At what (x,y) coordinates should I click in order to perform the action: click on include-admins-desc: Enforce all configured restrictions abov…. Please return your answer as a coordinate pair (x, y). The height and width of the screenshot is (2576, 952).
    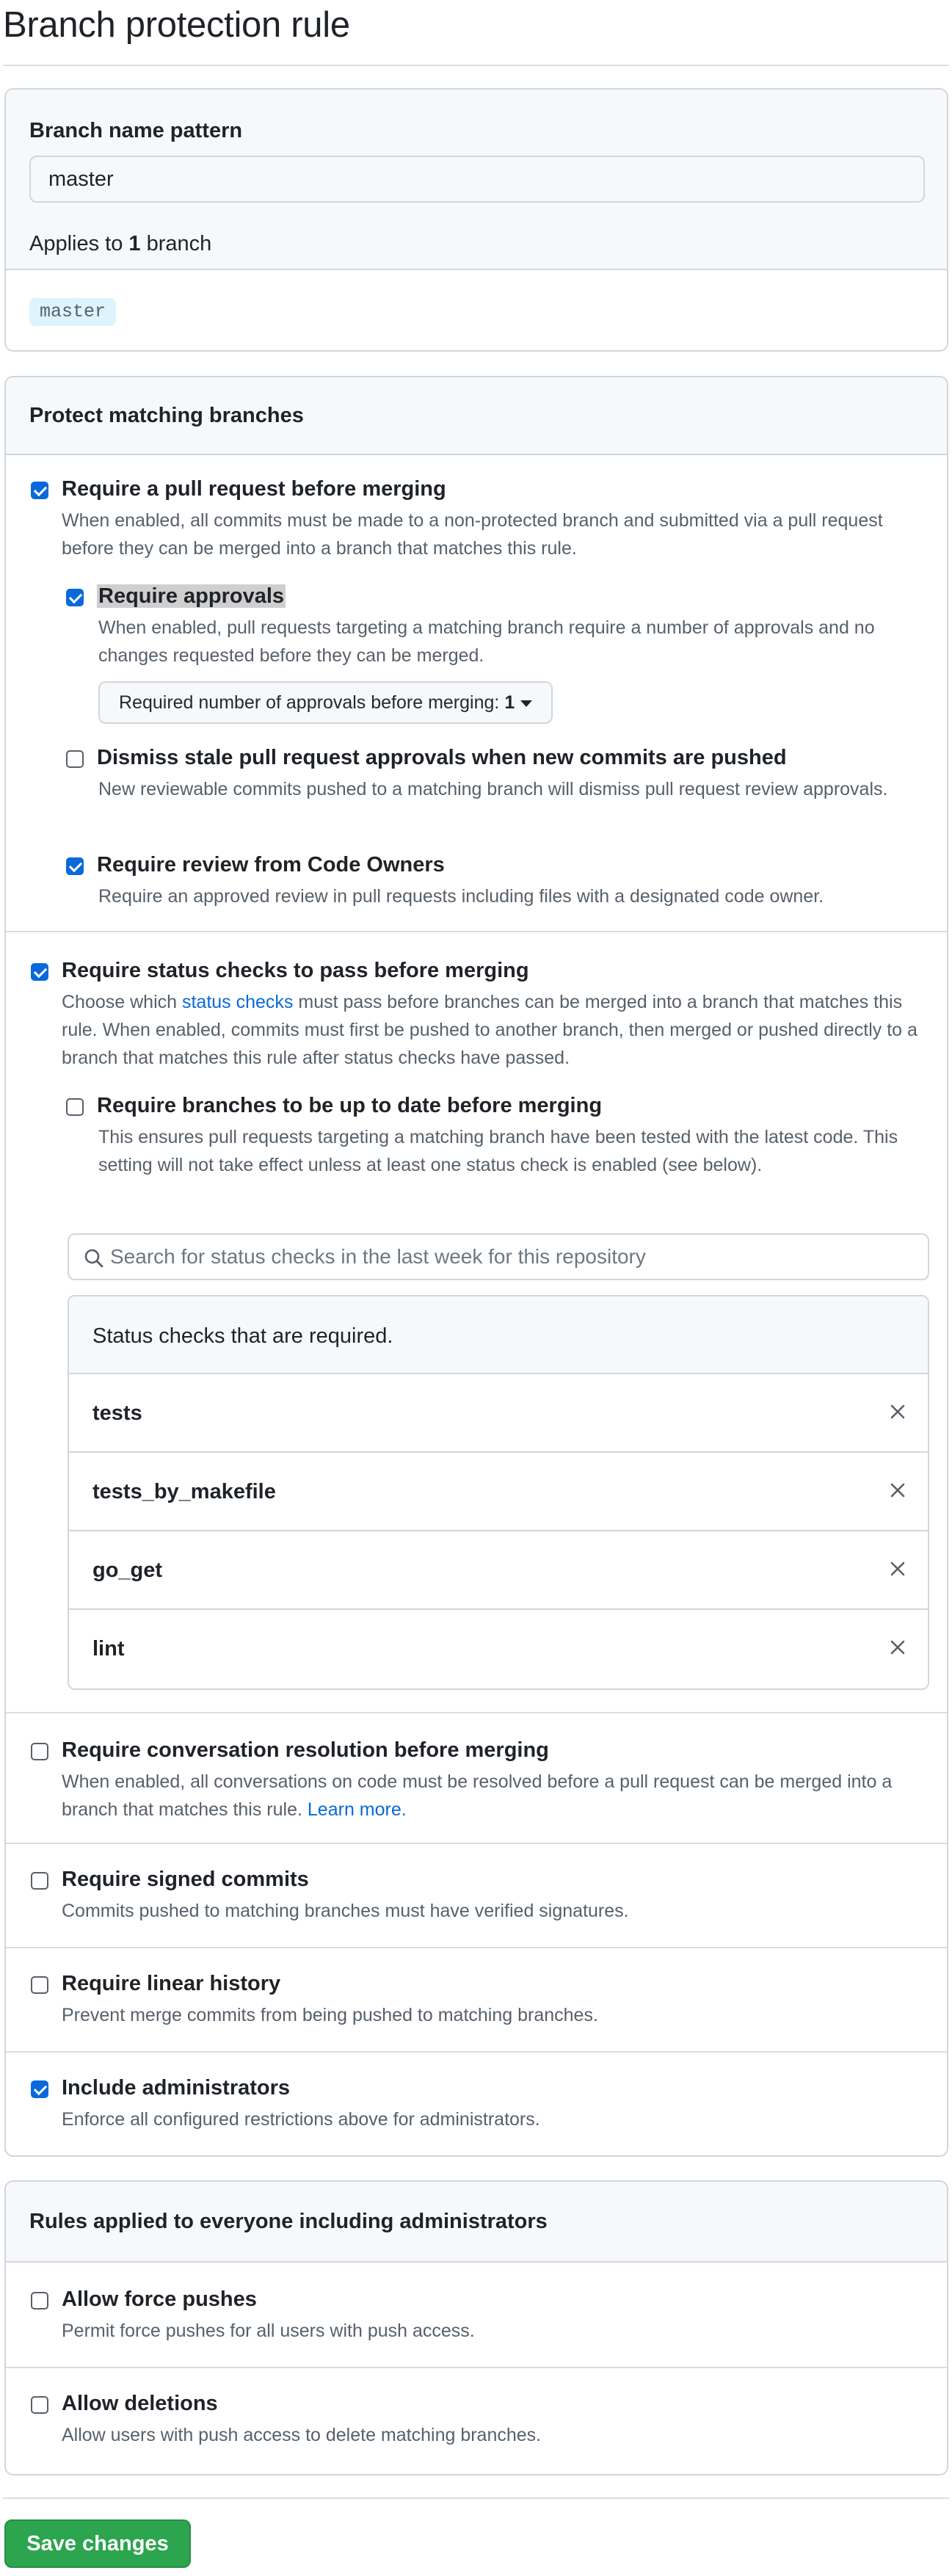
    Looking at the image, I should click on (301, 2120).